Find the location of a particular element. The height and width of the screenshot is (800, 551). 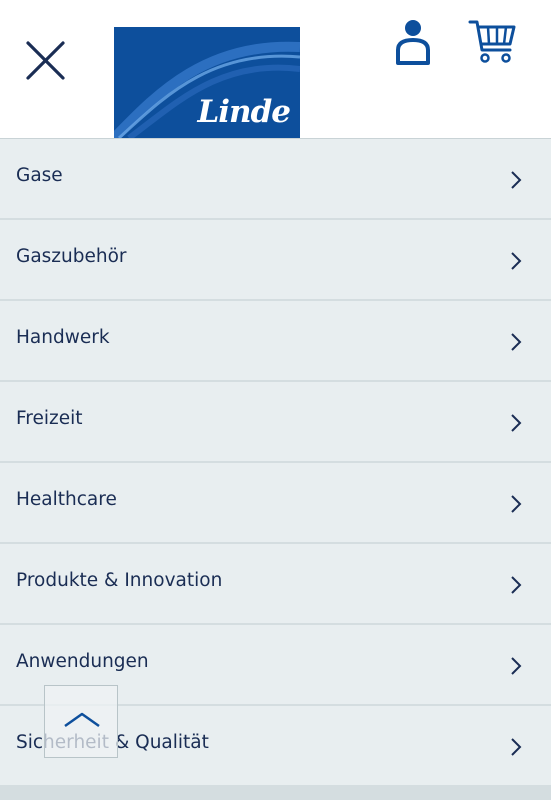

account-button is located at coordinates (413, 42).